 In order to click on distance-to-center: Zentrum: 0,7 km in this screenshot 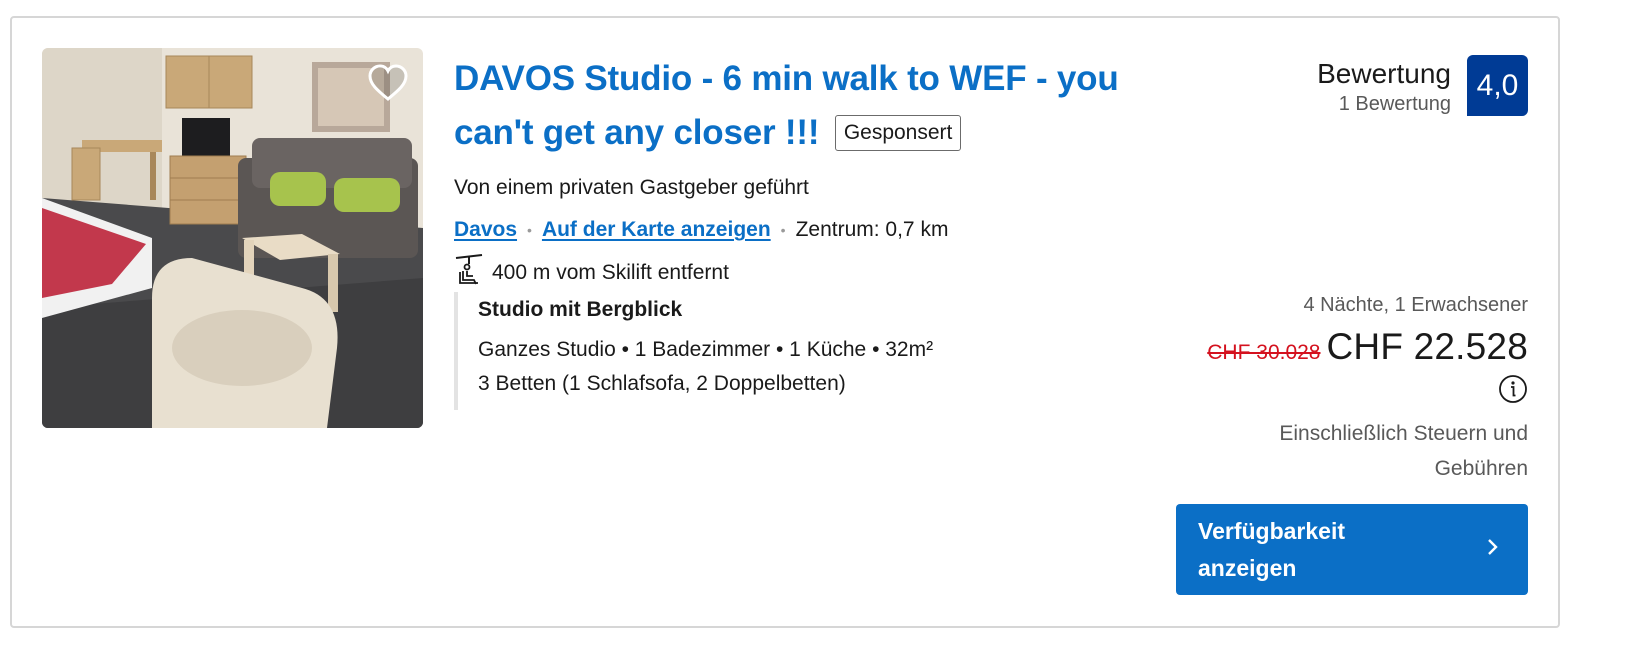, I will do `click(872, 229)`.